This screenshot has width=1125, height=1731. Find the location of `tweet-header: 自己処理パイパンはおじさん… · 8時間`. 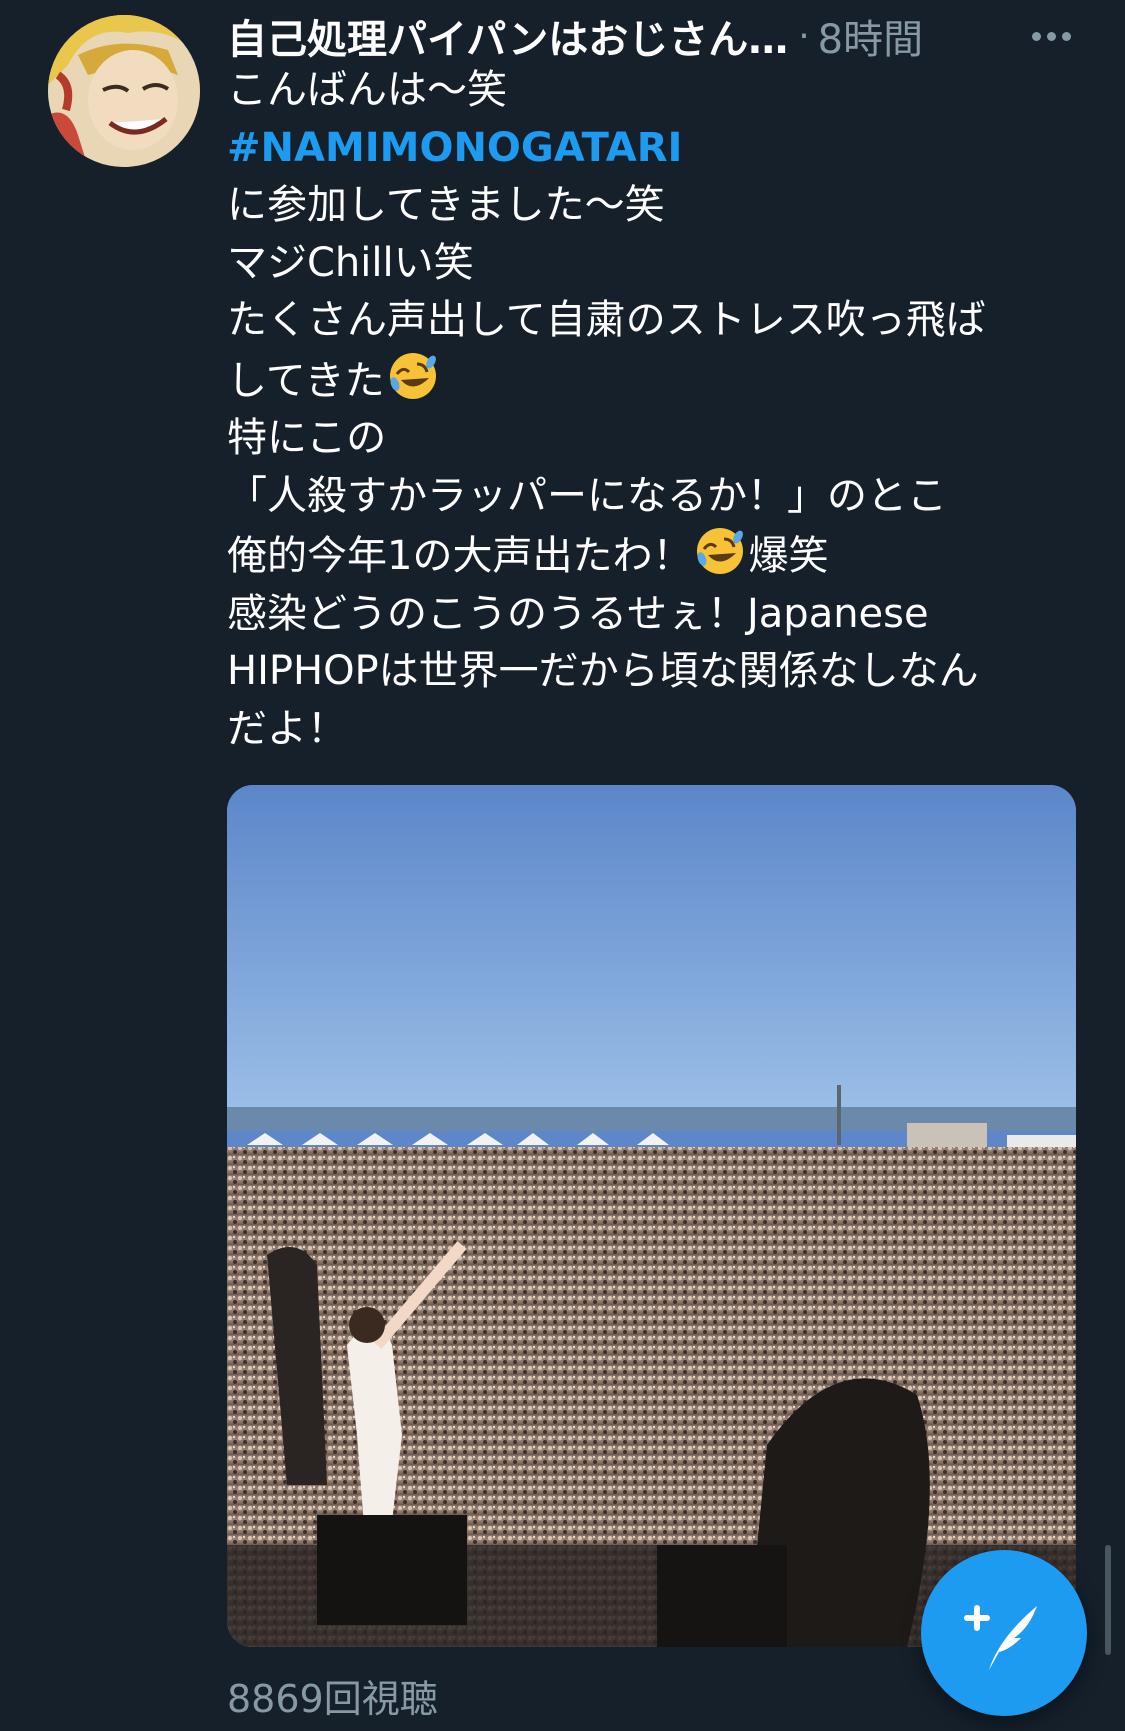

tweet-header: 自己処理パイパンはおじさん… · 8時間 is located at coordinates (657, 36).